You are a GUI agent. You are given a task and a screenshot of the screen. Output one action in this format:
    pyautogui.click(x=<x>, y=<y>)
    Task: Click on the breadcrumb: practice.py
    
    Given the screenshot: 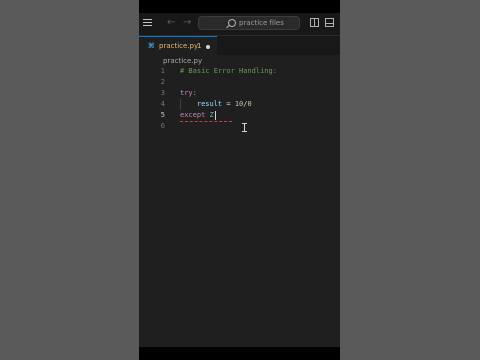 What is the action you would take?
    pyautogui.click(x=182, y=61)
    